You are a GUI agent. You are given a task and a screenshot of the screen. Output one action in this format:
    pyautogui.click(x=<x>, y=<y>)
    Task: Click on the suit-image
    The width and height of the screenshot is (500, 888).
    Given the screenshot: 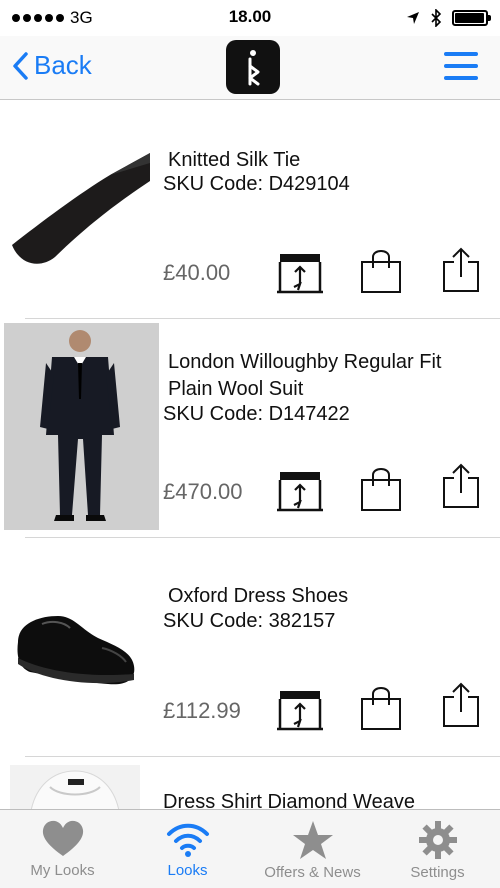 What is the action you would take?
    pyautogui.click(x=81, y=426)
    